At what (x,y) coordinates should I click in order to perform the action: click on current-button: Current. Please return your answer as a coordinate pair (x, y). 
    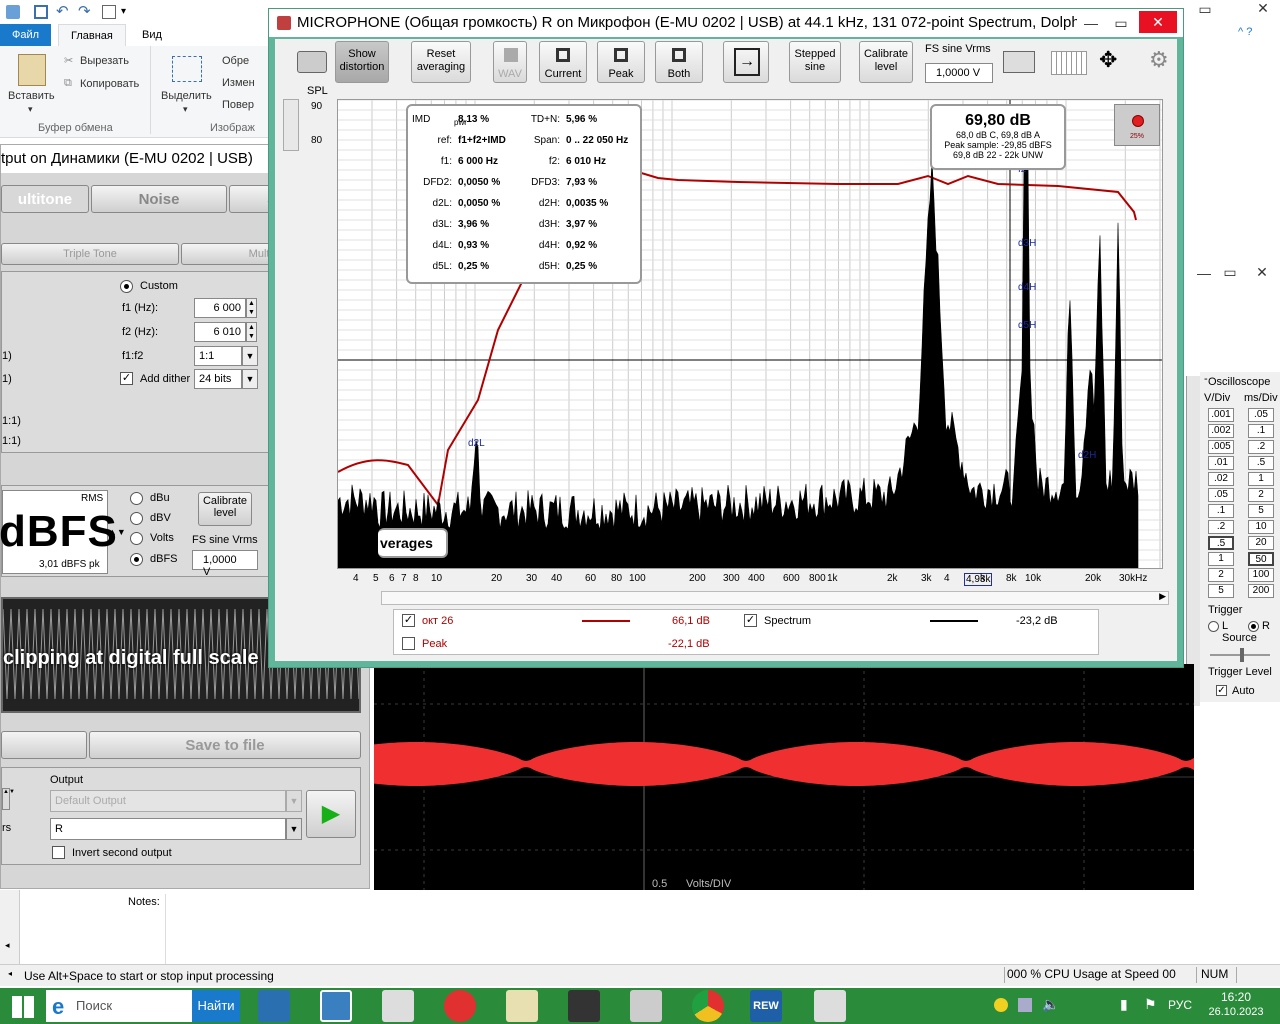
    Looking at the image, I should click on (563, 62).